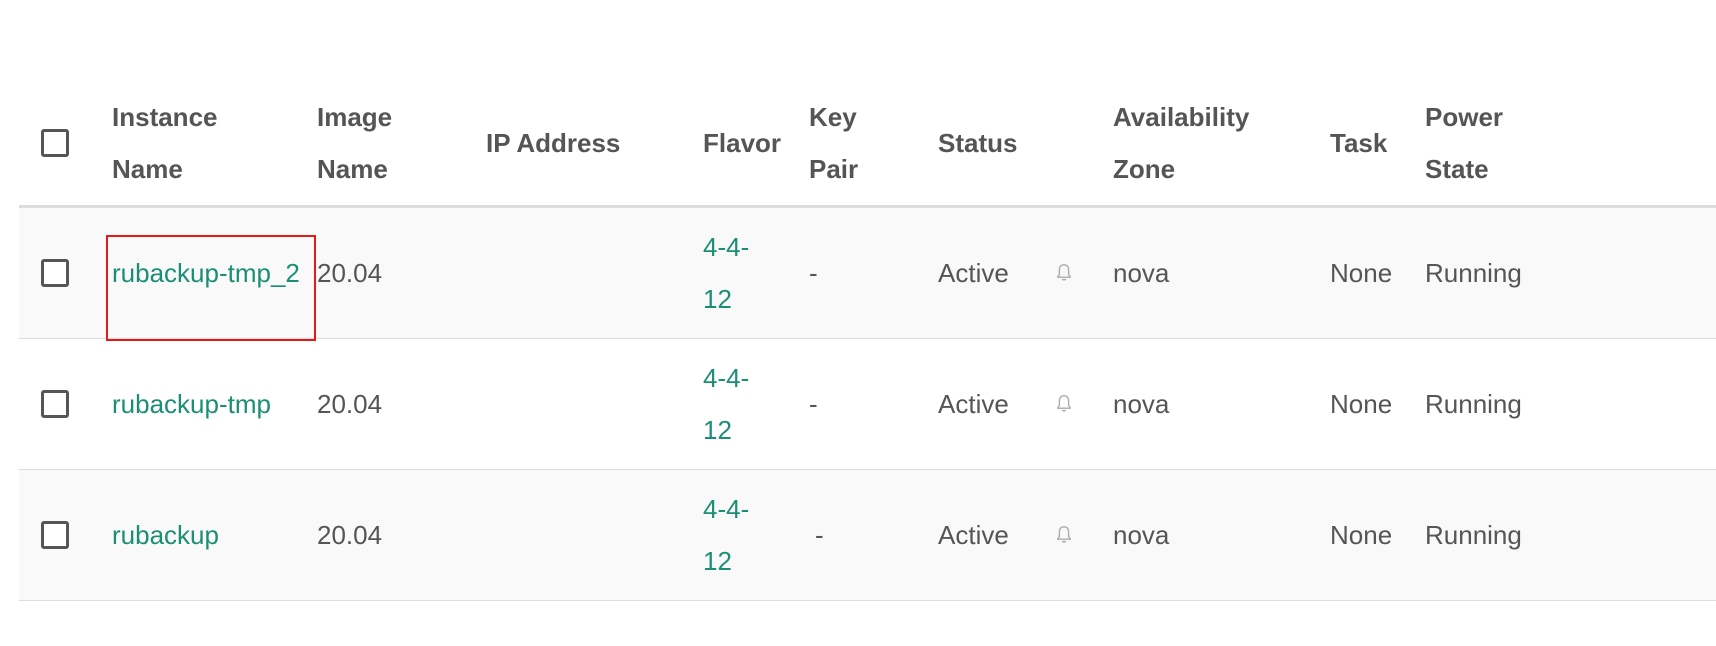 This screenshot has height=646, width=1716. Describe the element at coordinates (1464, 142) in the screenshot. I see `header-power-state-label: Power State` at that location.